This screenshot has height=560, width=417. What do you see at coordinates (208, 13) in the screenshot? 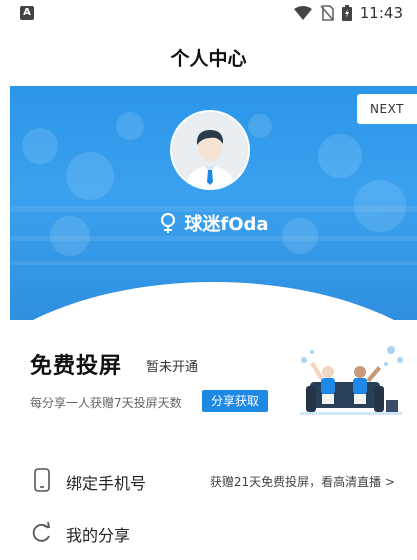
I see `status-bar: A 11:43` at bounding box center [208, 13].